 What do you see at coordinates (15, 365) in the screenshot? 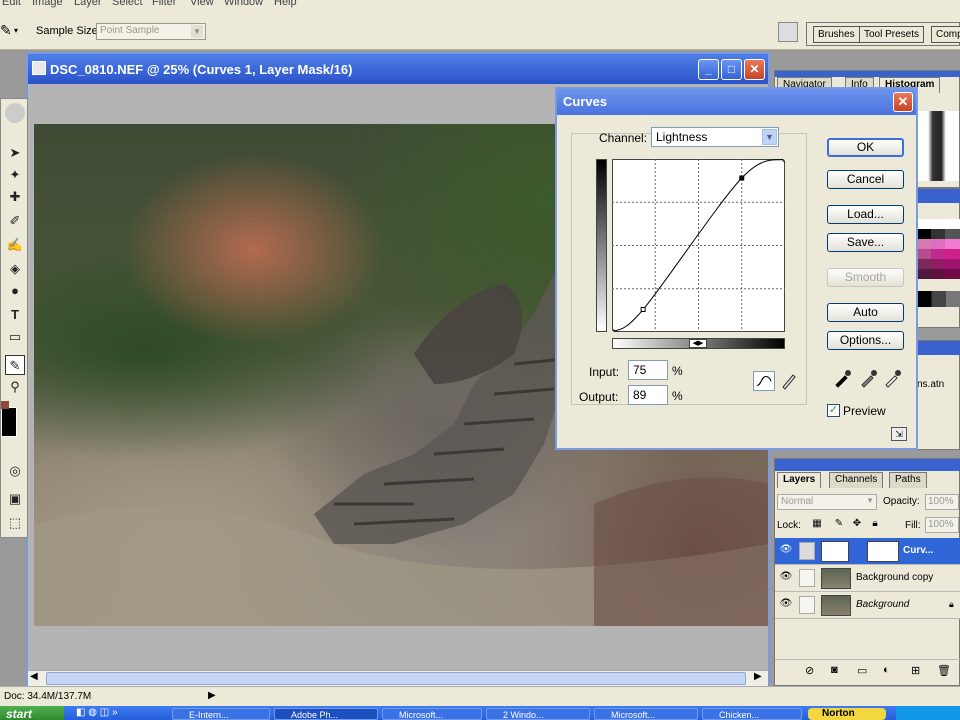
I see `eyedropper-tool-icon: ✎` at bounding box center [15, 365].